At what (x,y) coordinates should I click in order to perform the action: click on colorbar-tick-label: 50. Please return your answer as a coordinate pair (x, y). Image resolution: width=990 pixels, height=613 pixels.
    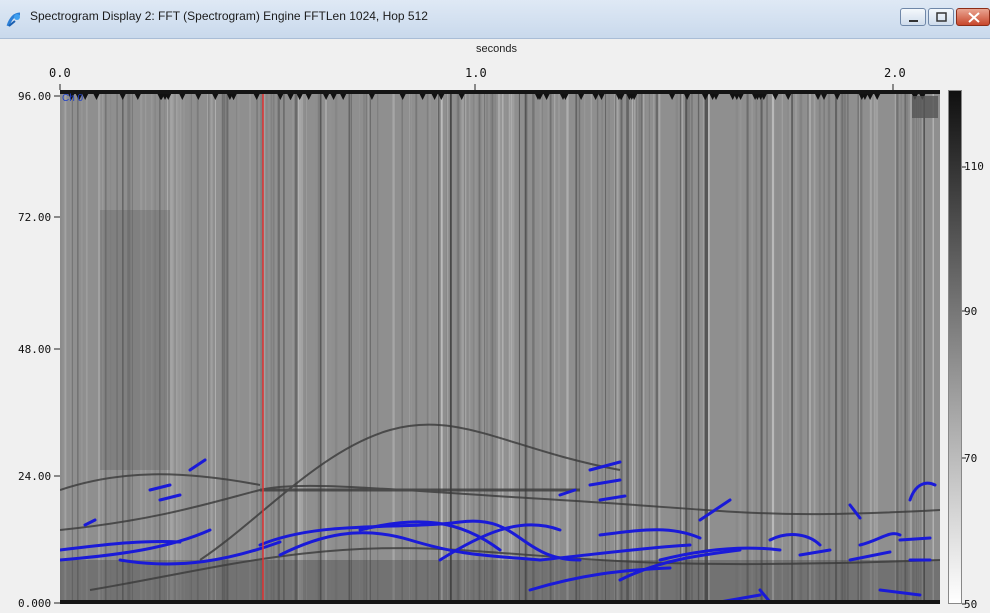
    Looking at the image, I should click on (971, 604).